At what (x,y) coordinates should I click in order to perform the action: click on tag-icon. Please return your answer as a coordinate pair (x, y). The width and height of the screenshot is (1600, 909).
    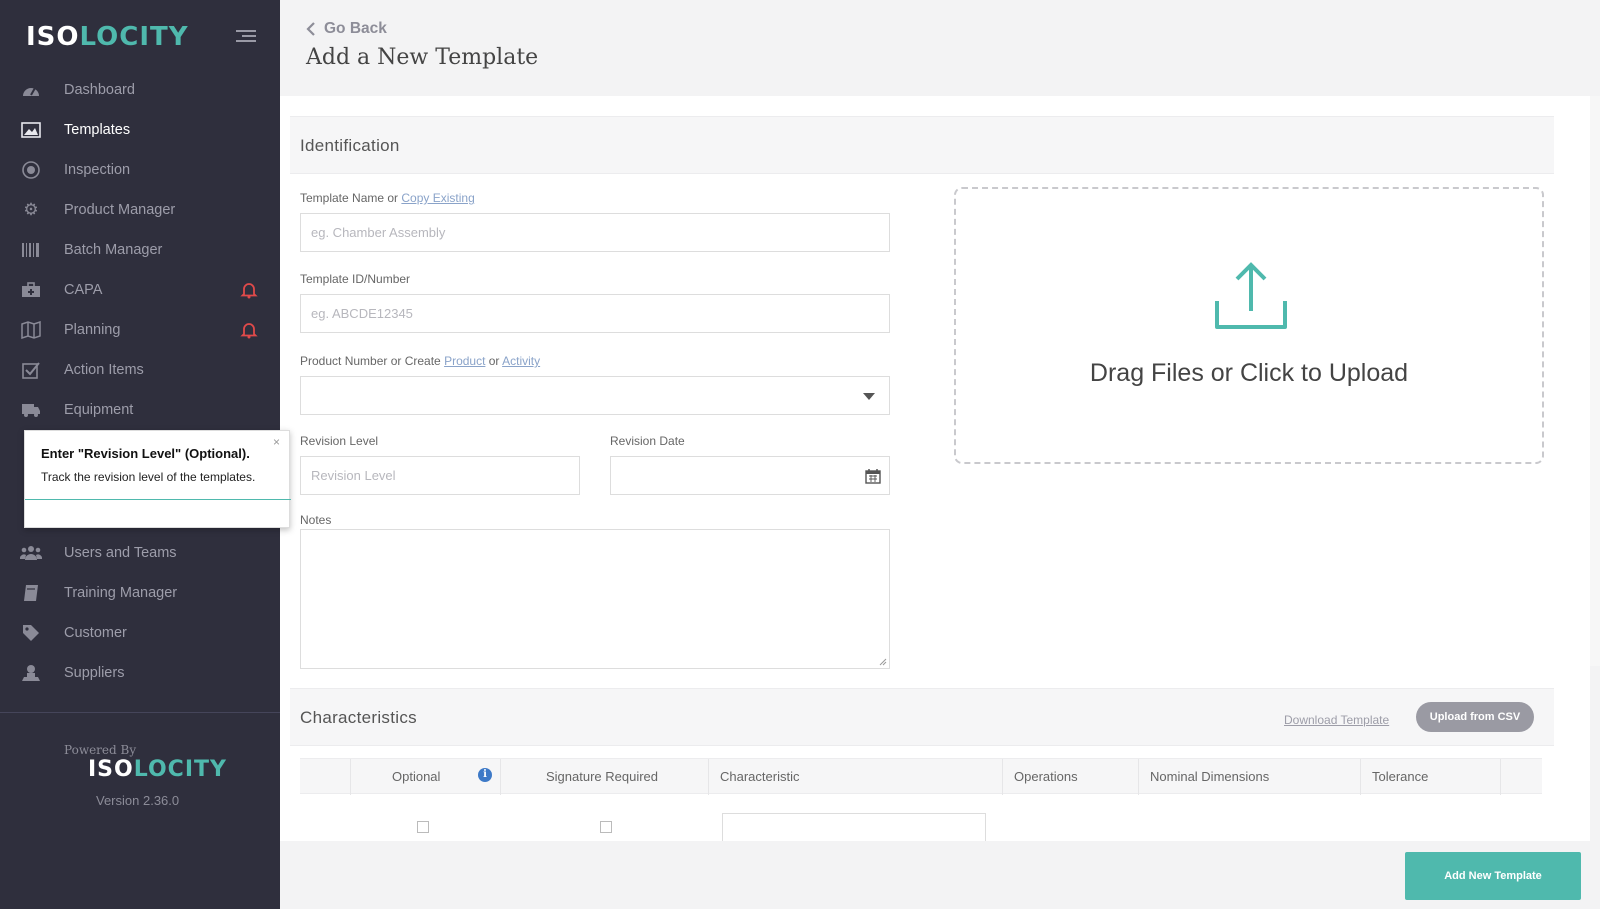
    Looking at the image, I should click on (31, 633).